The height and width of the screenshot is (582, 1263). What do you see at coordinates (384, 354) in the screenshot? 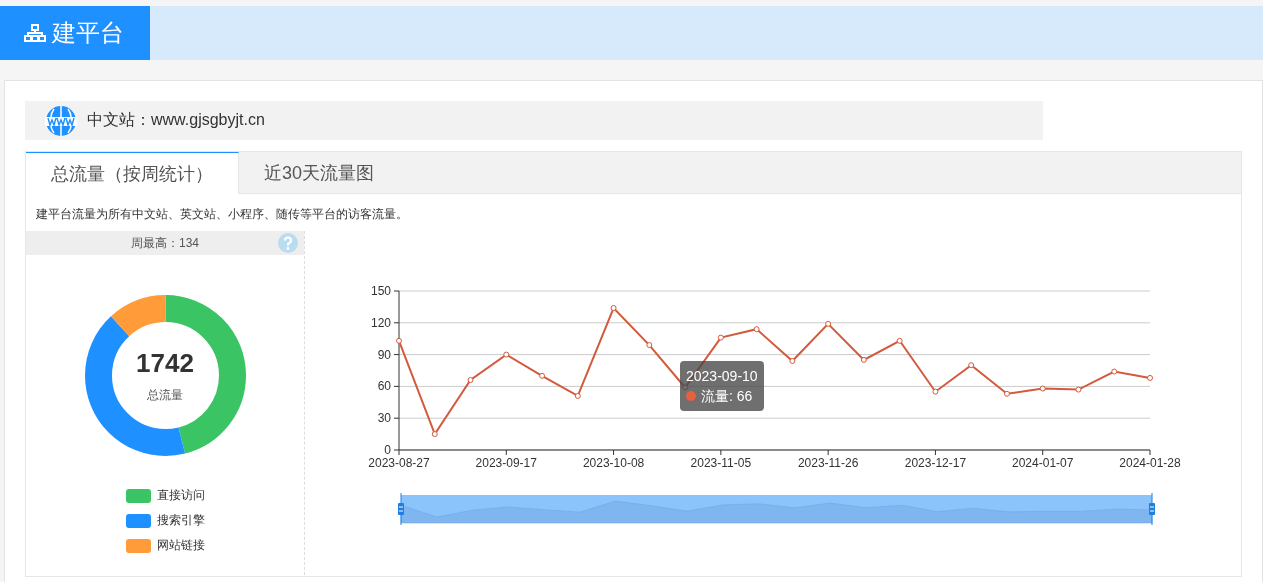
I see `y-tick-label: 90` at bounding box center [384, 354].